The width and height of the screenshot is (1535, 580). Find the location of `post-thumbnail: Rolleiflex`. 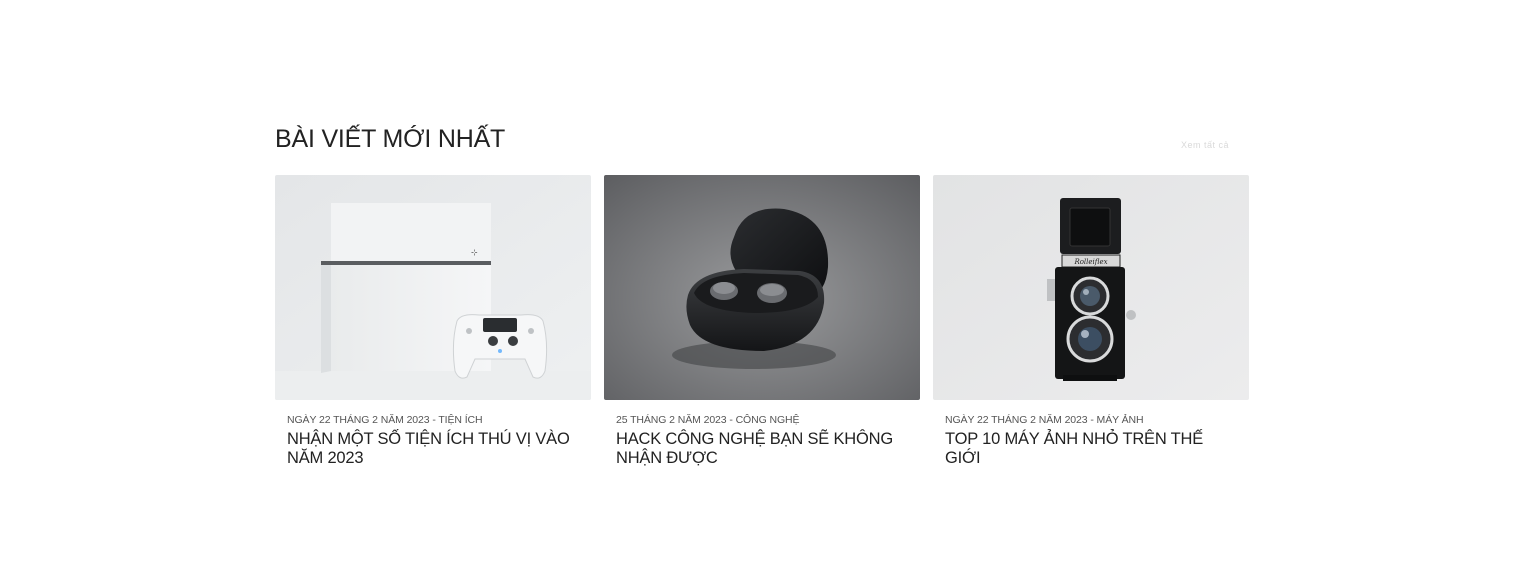

post-thumbnail: Rolleiflex is located at coordinates (1091, 287).